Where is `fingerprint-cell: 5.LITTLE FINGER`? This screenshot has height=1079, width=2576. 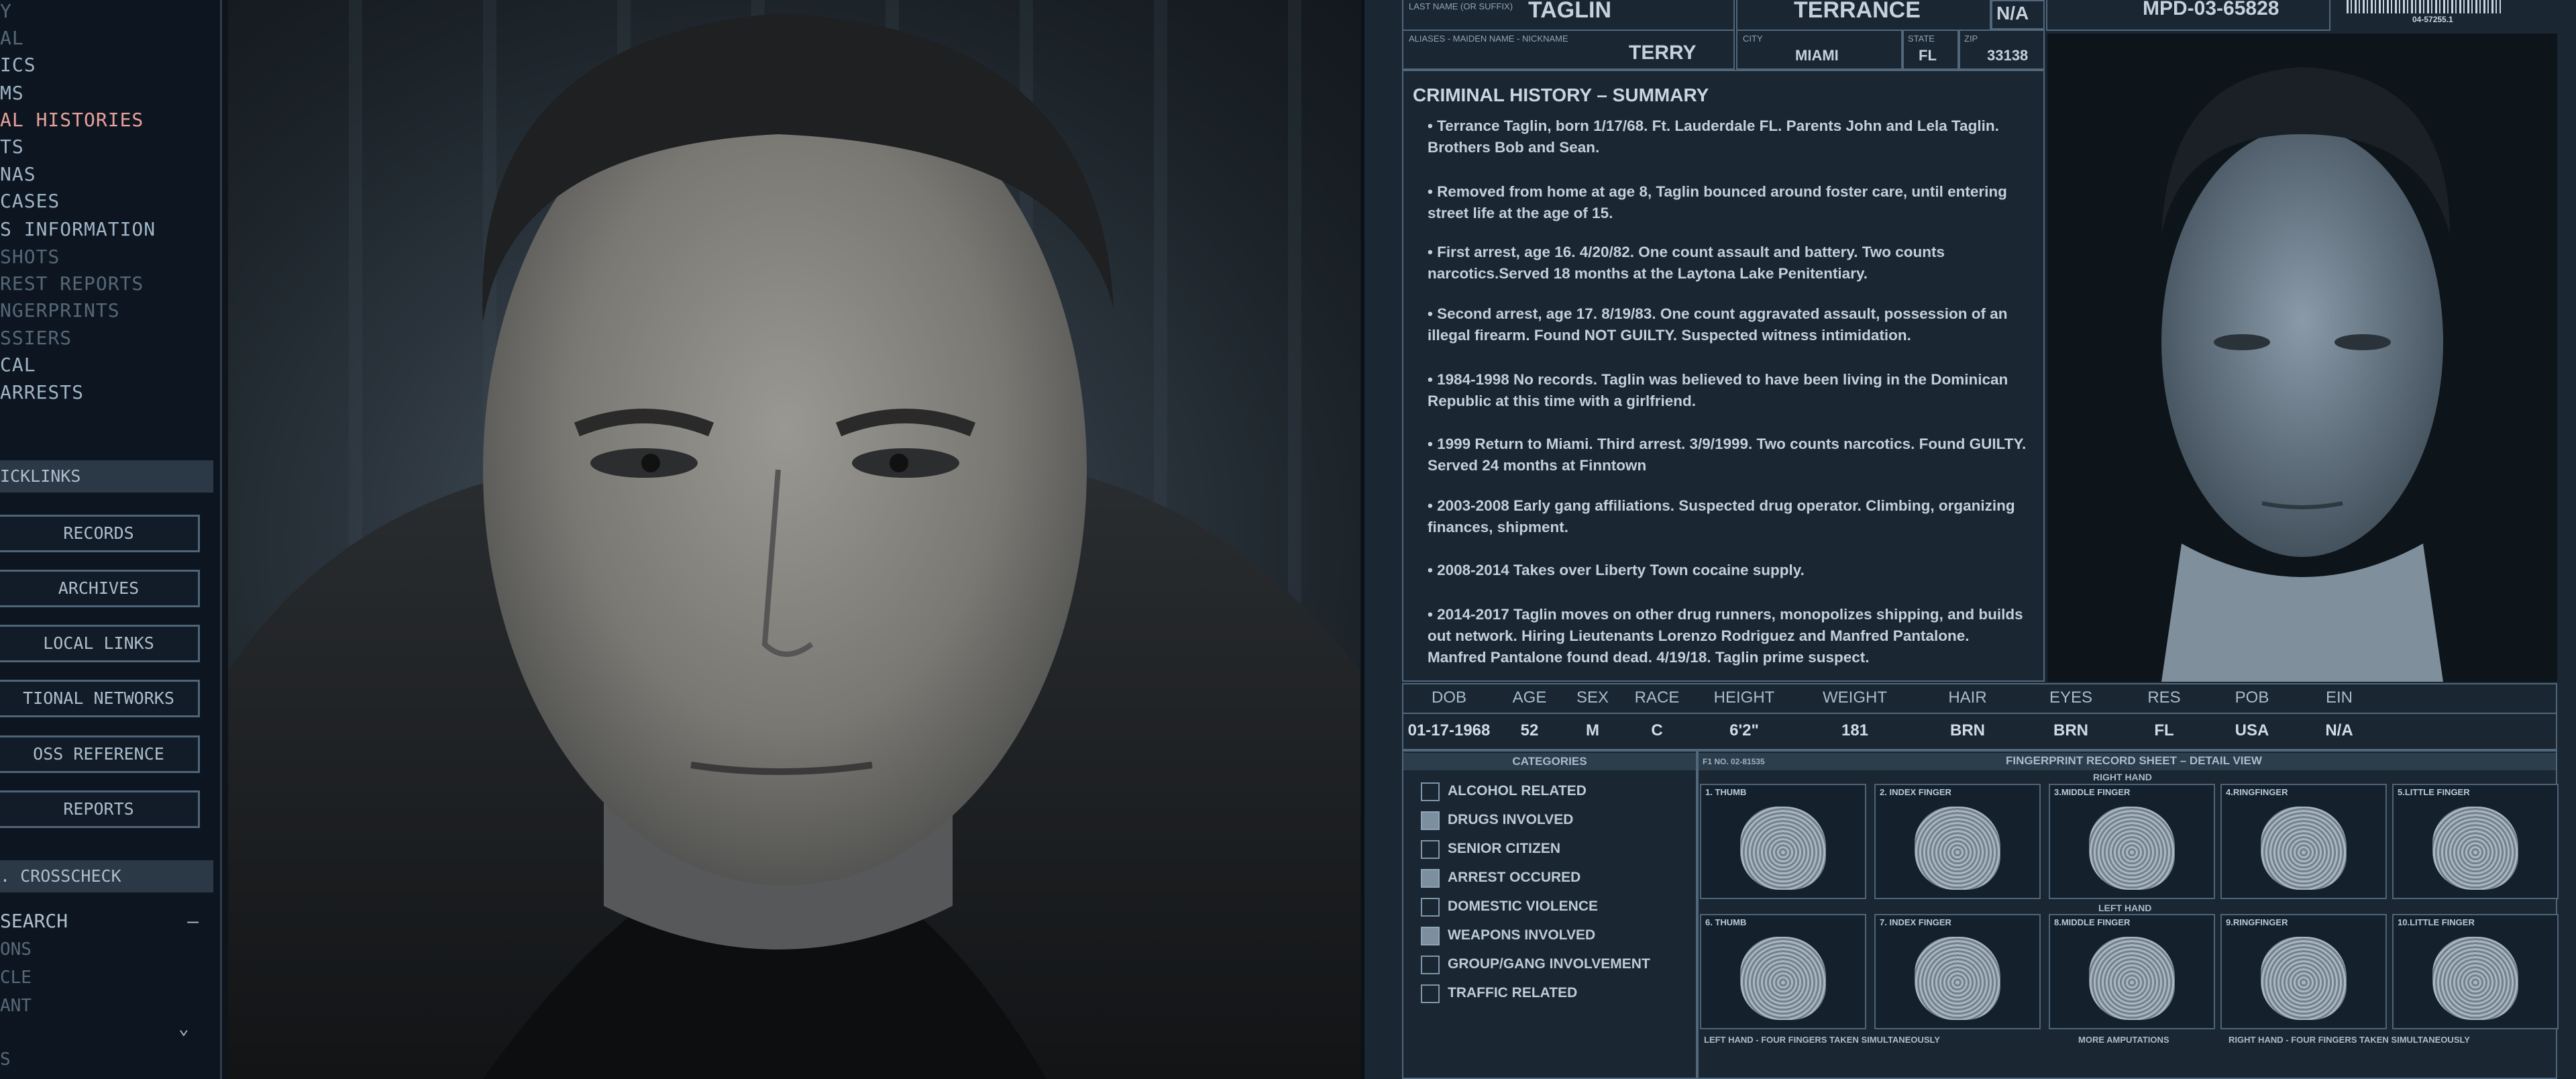 fingerprint-cell: 5.LITTLE FINGER is located at coordinates (2475, 841).